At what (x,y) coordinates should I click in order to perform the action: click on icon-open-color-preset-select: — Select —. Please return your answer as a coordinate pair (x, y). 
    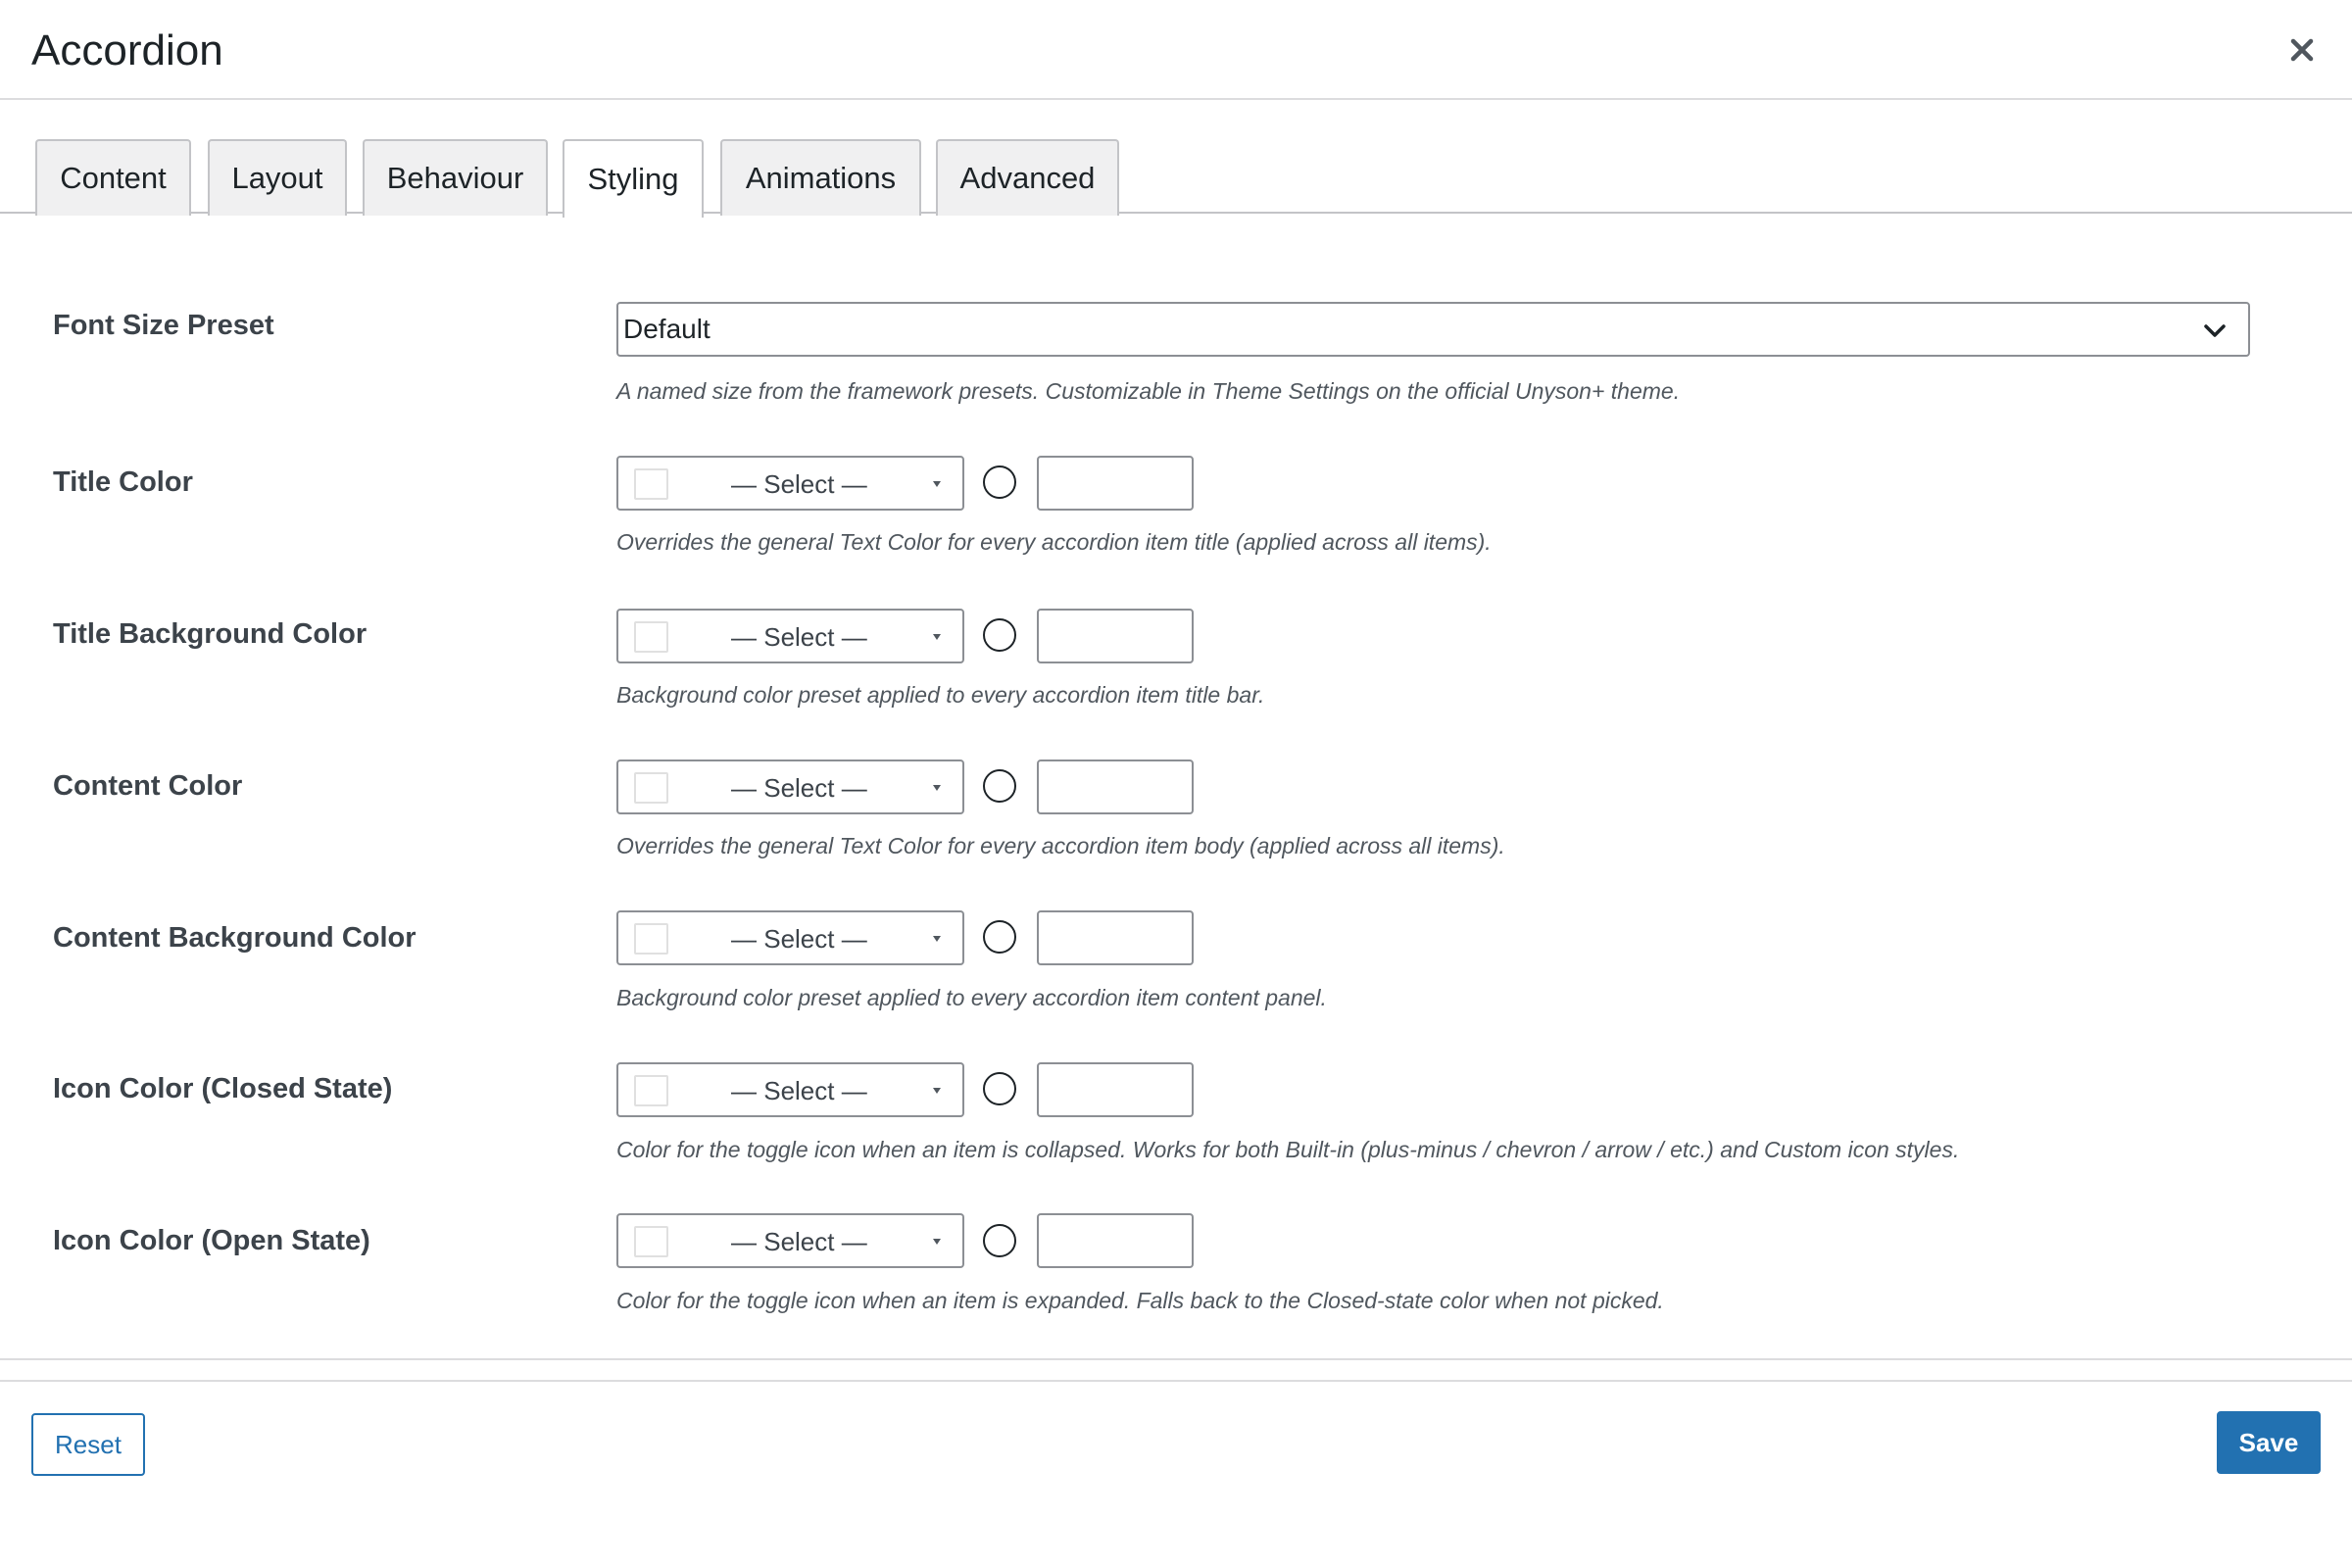
    Looking at the image, I should click on (790, 1240).